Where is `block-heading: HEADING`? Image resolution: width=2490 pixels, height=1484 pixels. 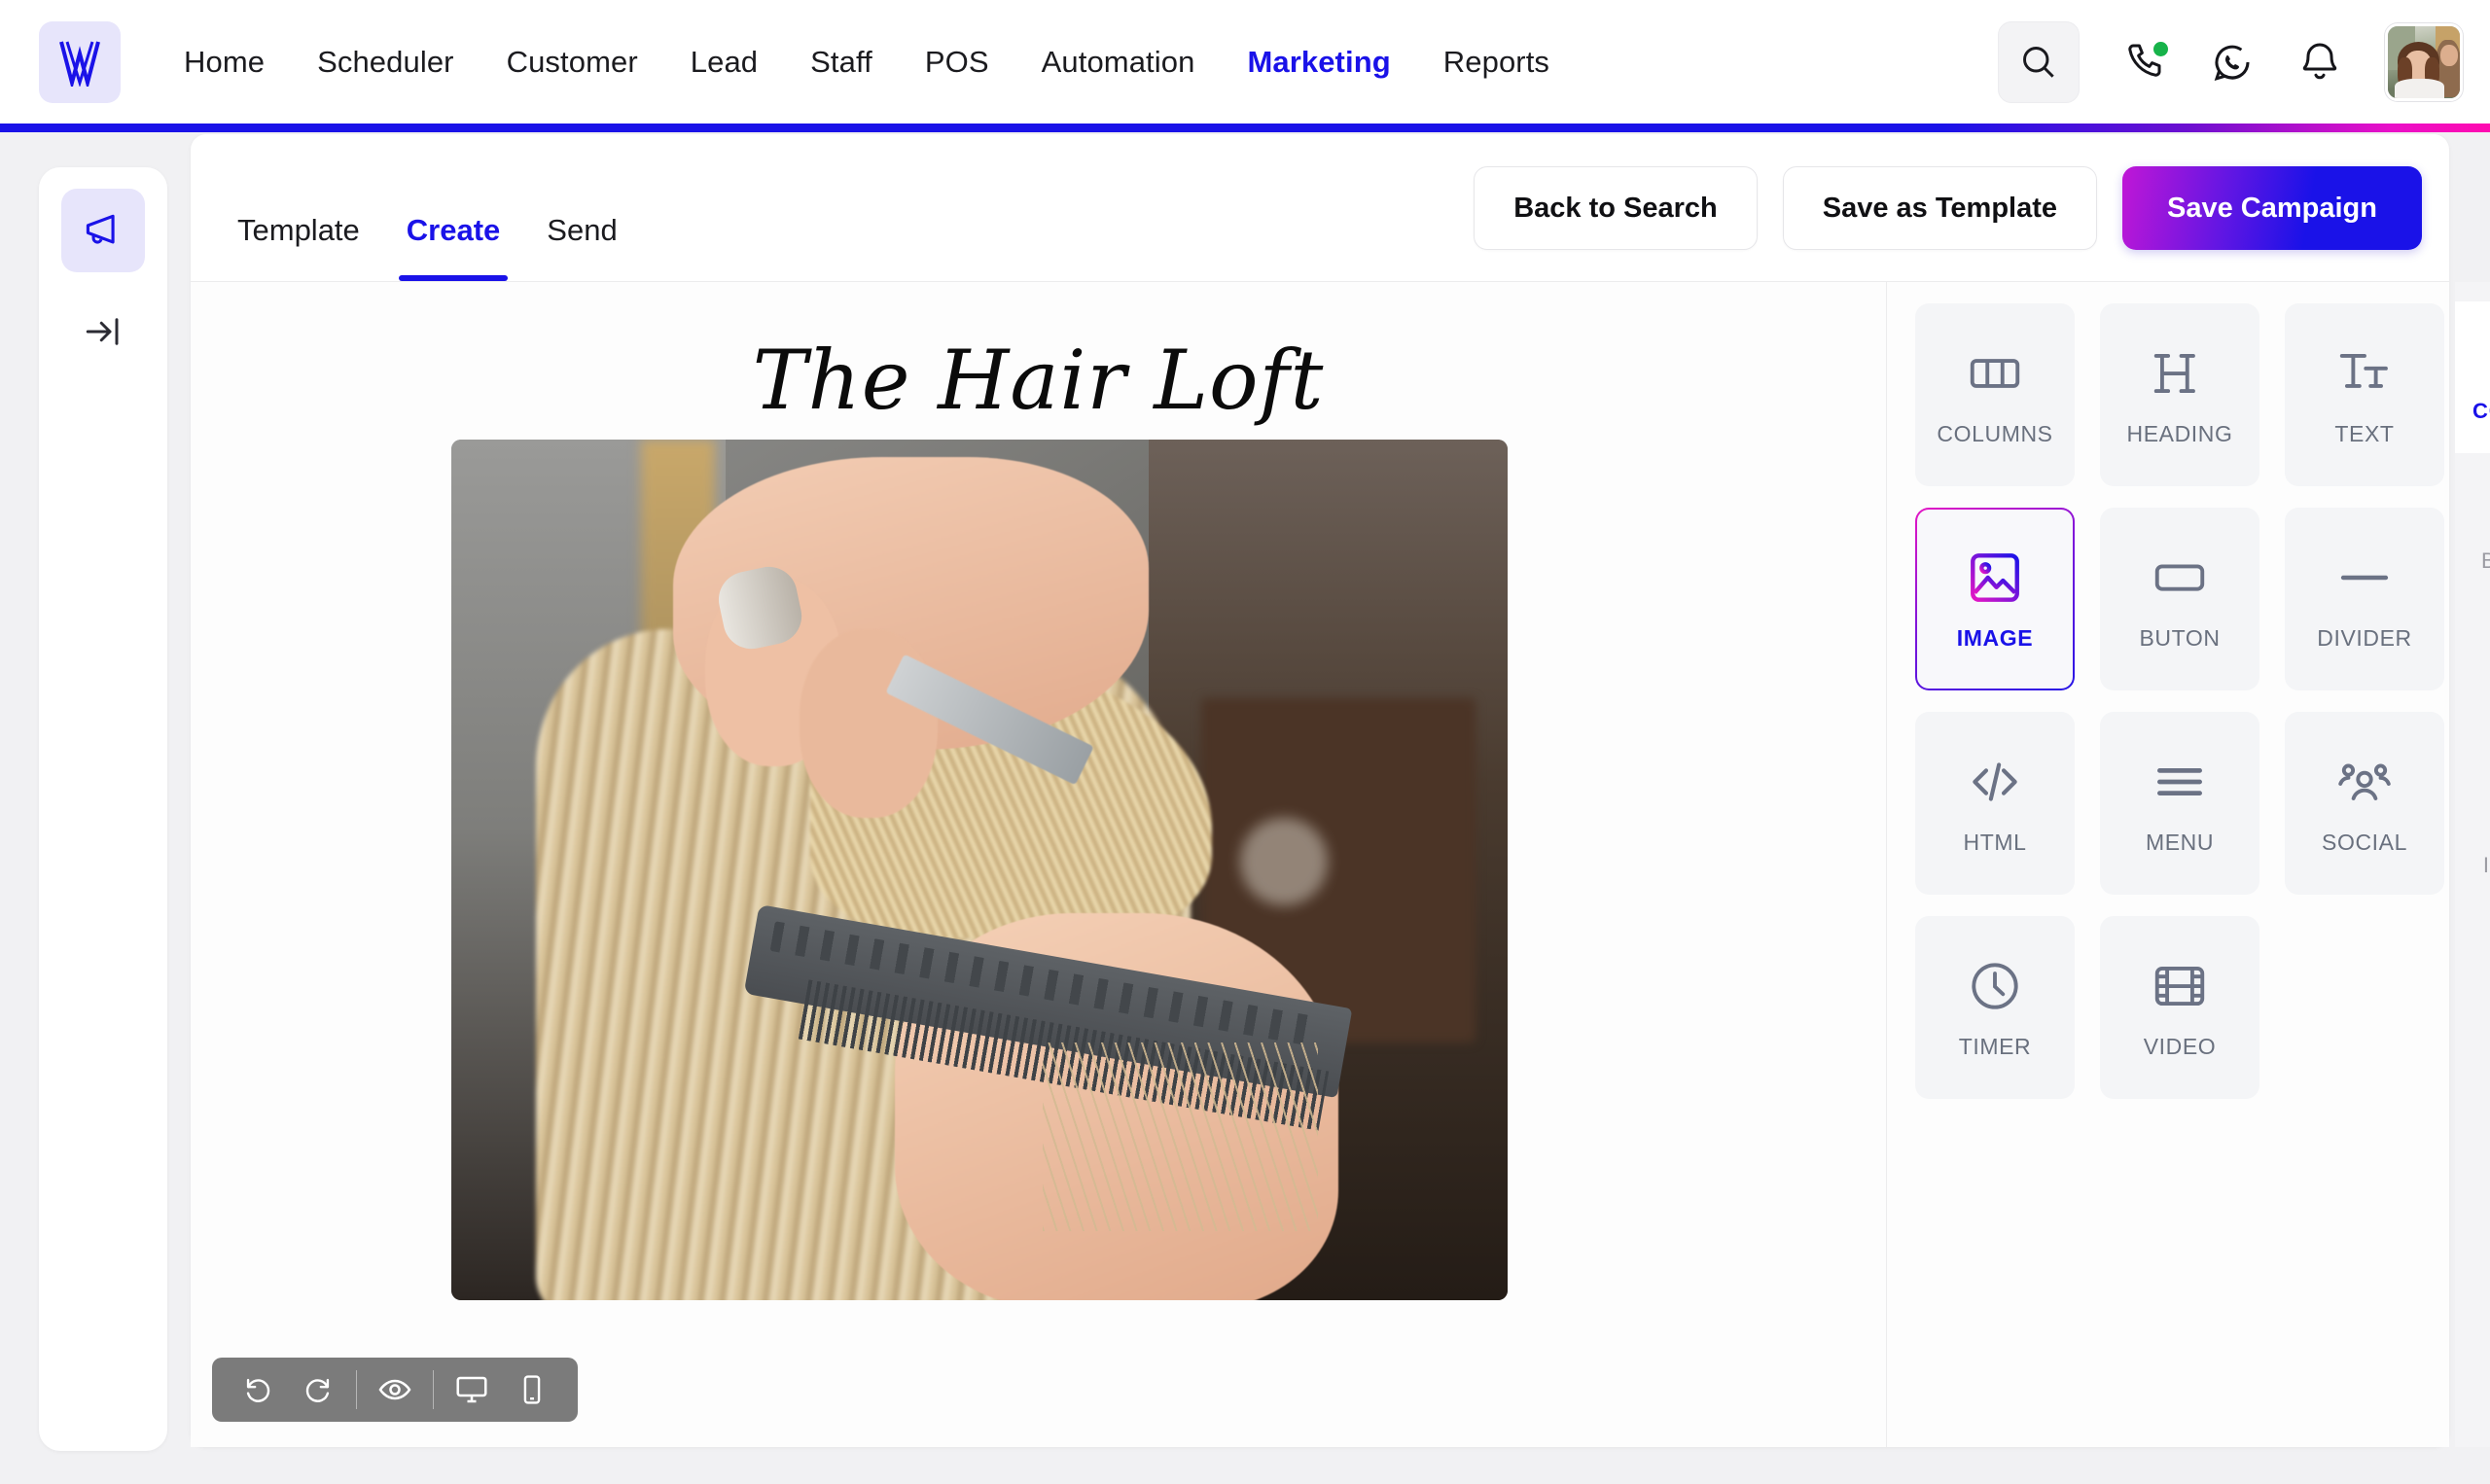 block-heading: HEADING is located at coordinates (2179, 395).